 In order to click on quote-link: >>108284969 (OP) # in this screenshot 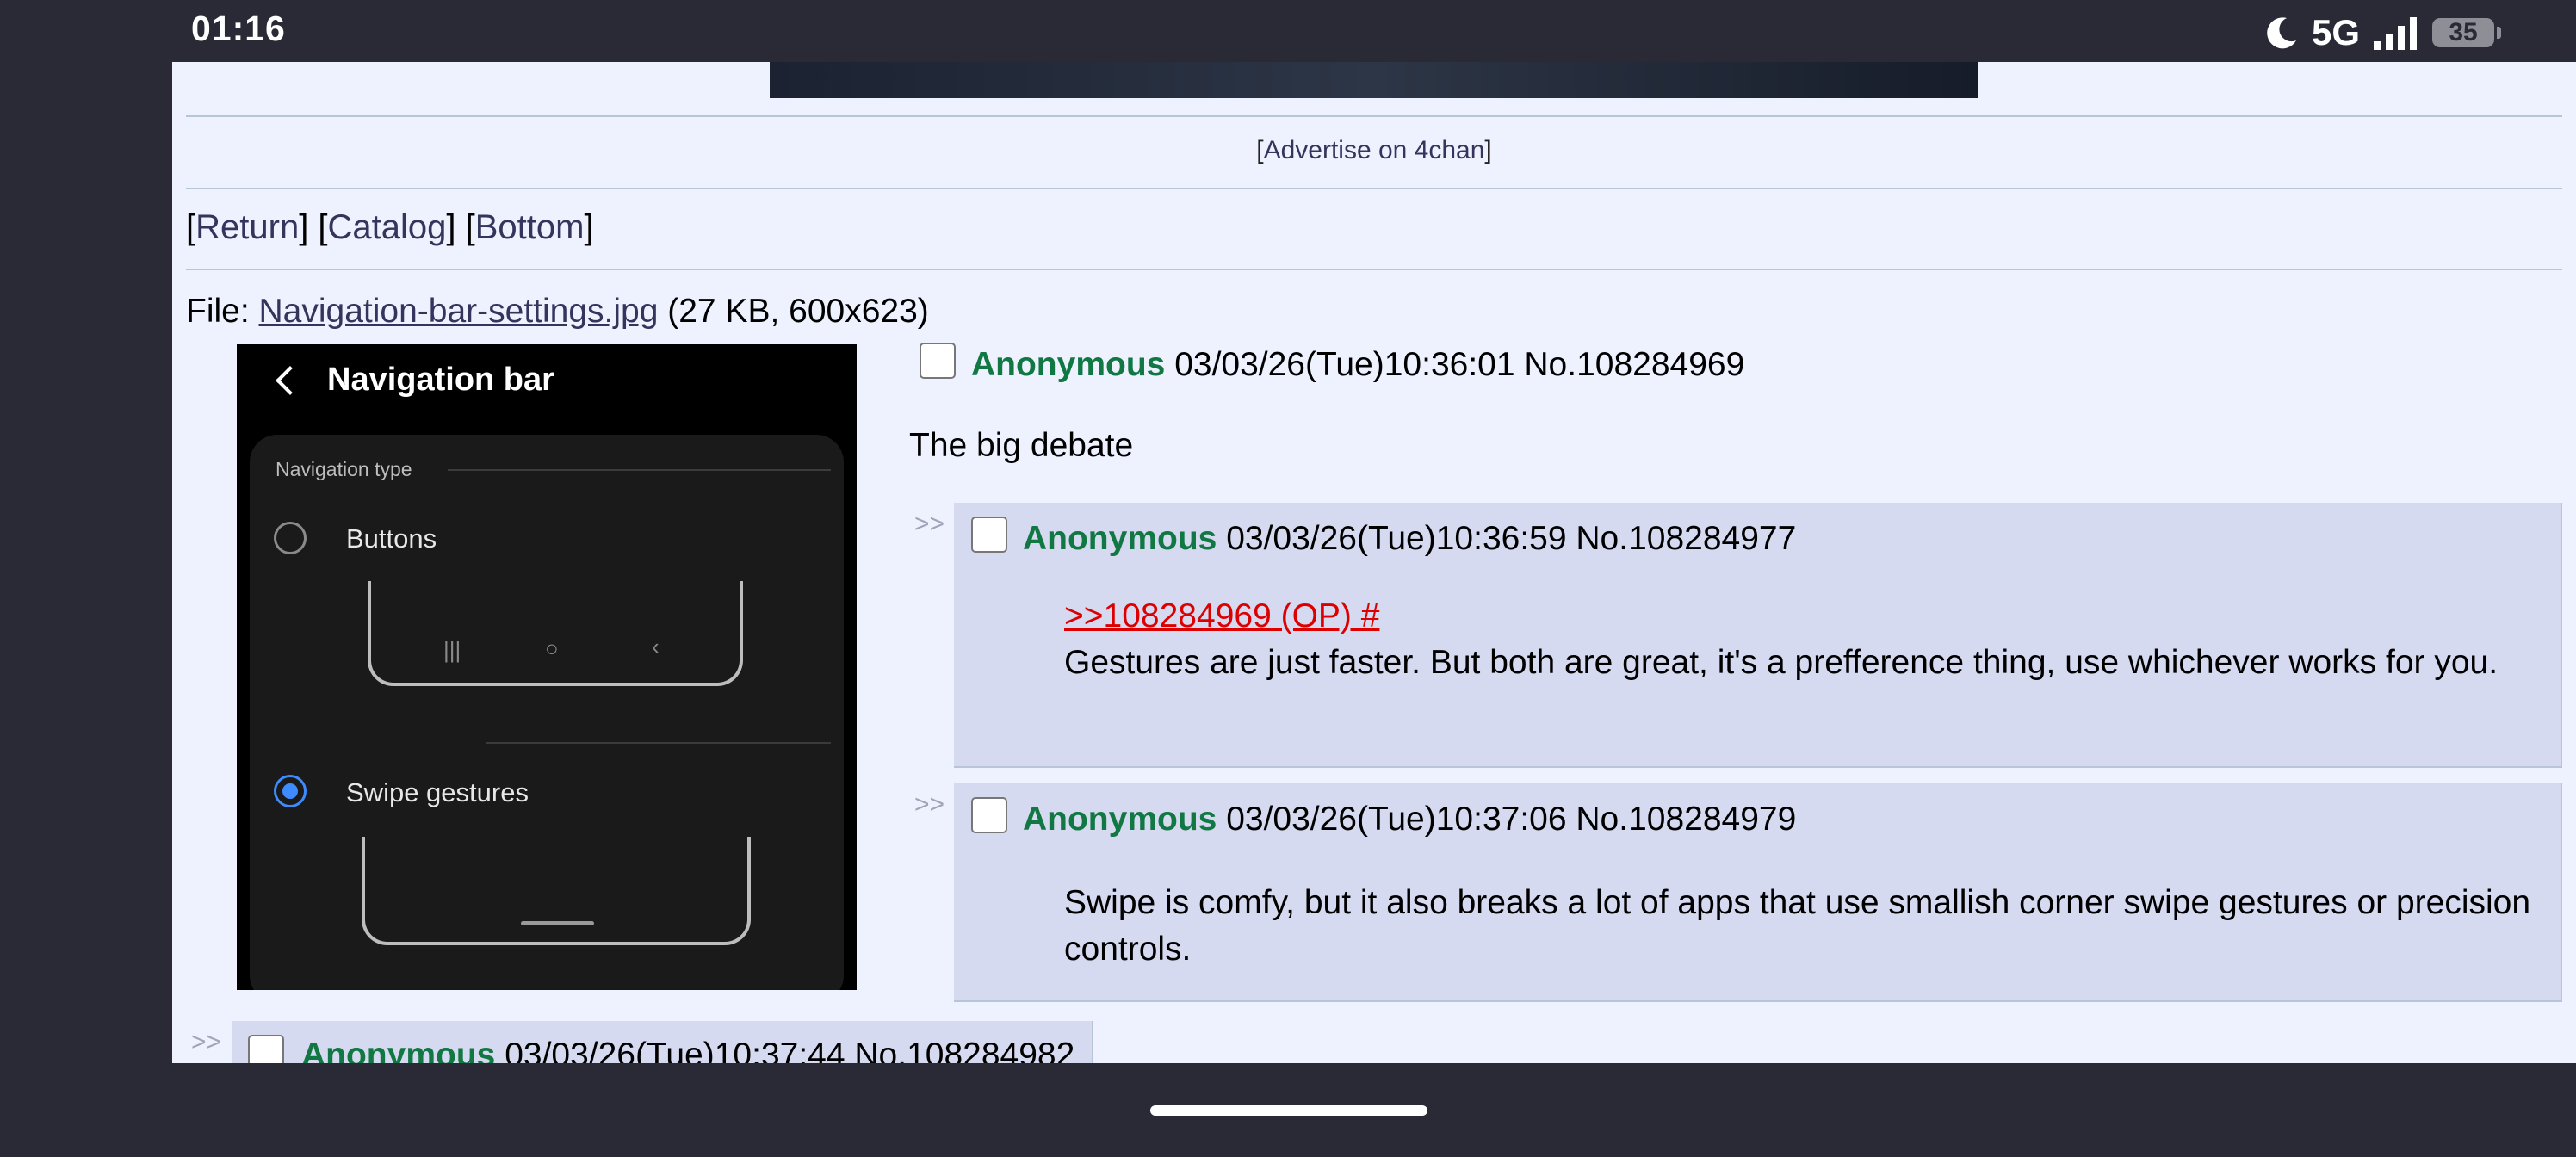, I will do `click(1221, 616)`.